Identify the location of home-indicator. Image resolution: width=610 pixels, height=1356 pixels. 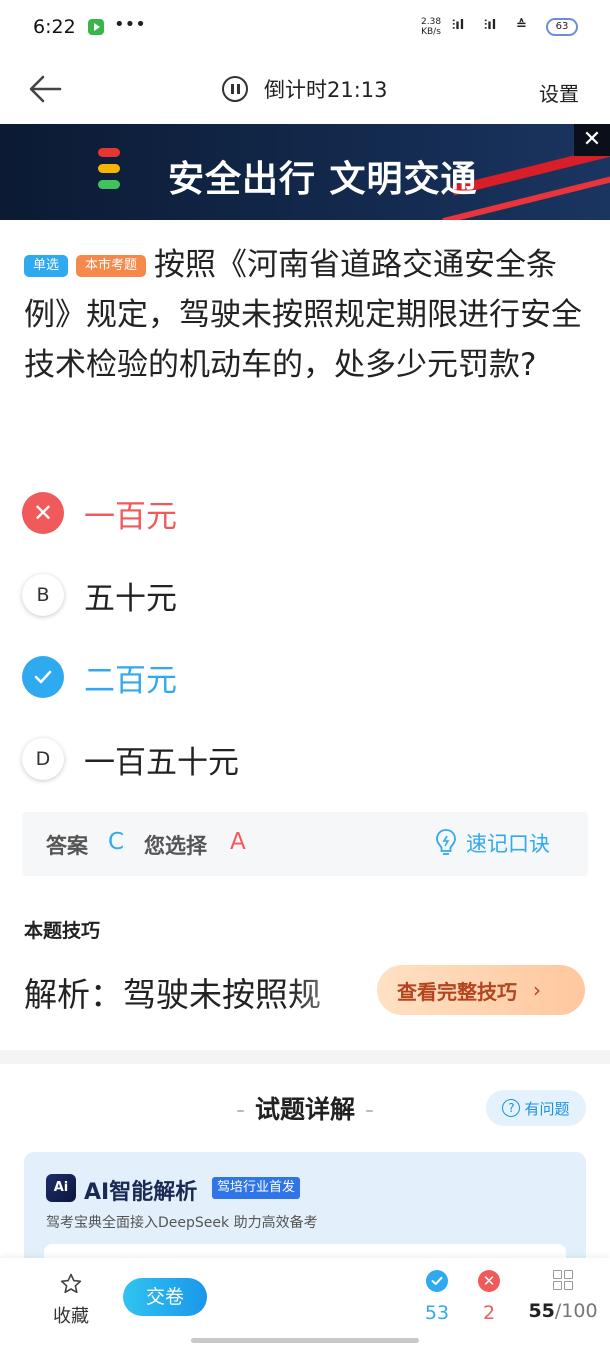
(305, 1340).